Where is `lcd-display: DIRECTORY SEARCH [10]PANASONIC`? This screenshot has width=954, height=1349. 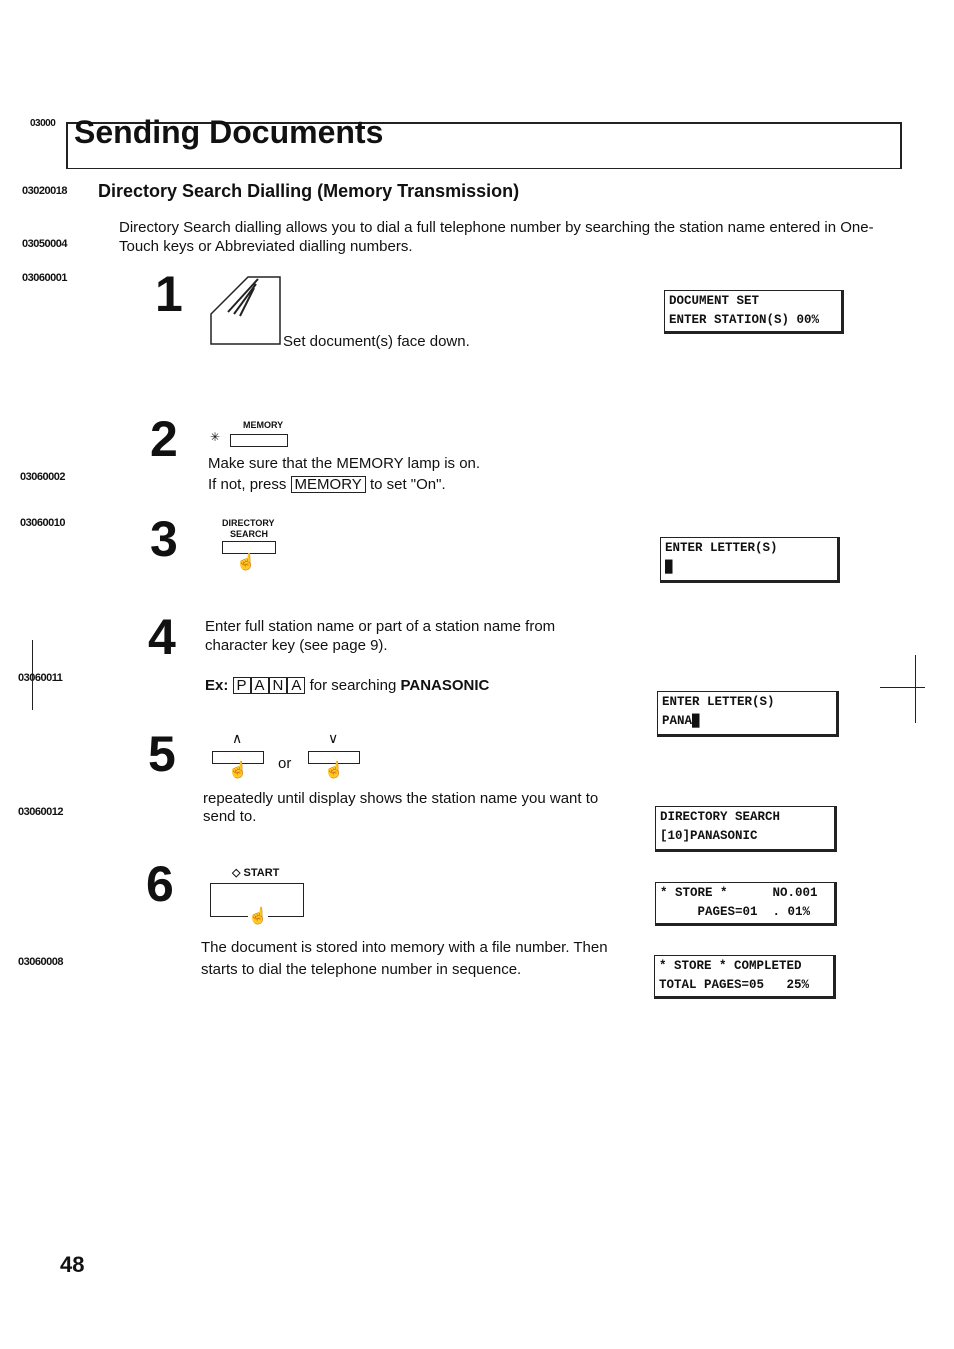 lcd-display: DIRECTORY SEARCH [10]PANASONIC is located at coordinates (746, 829).